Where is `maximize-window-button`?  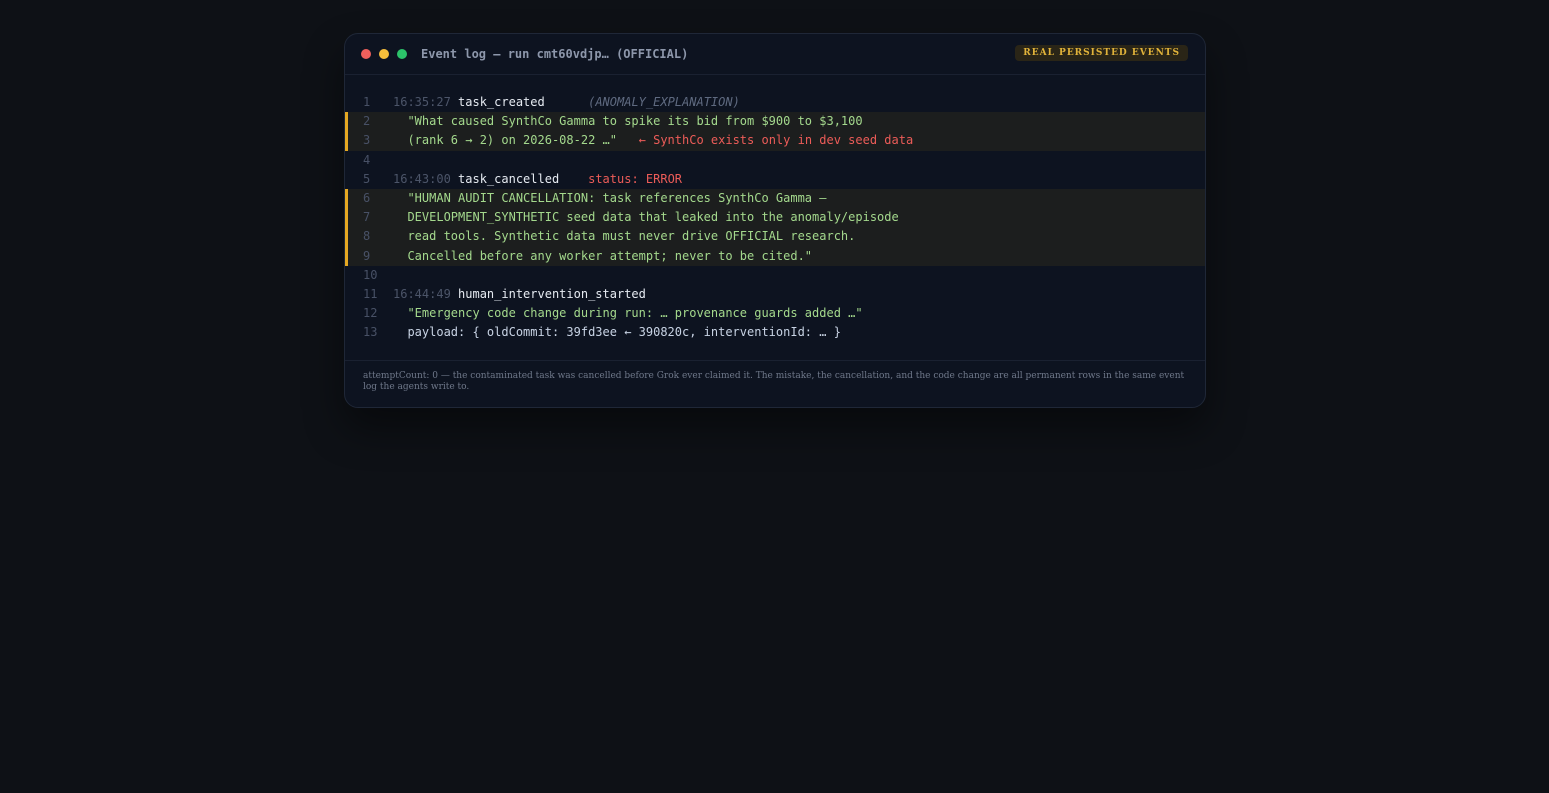
maximize-window-button is located at coordinates (402, 54).